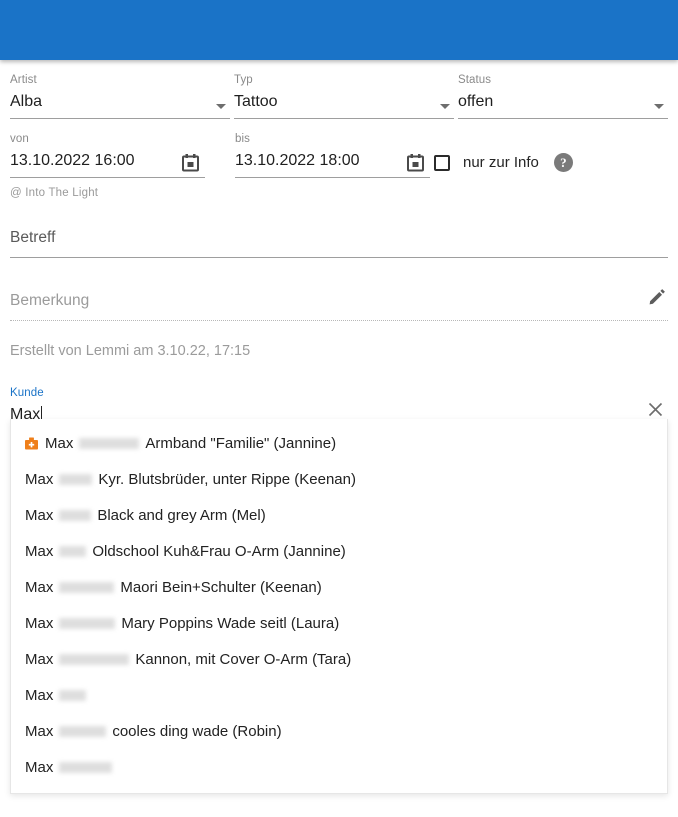  I want to click on suggestion-description: Maori Bein+Schulter (Keenan), so click(221, 587).